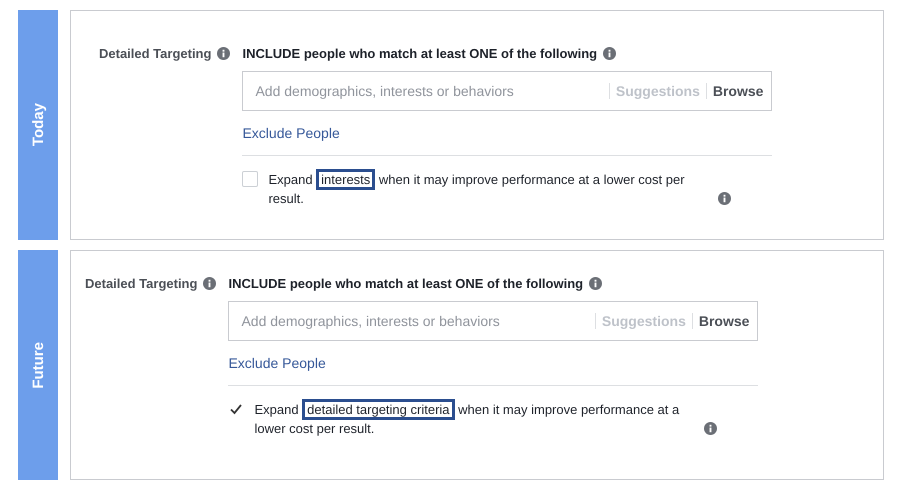  What do you see at coordinates (477, 419) in the screenshot?
I see `expand-option-text: Expand detailed targeting criteria when it may improve performance at a lower cost per result.` at bounding box center [477, 419].